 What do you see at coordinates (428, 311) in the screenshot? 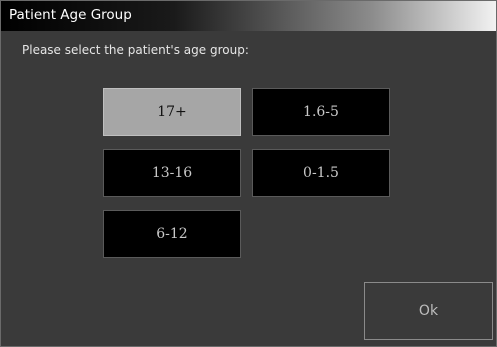
I see `ok-button: Ok` at bounding box center [428, 311].